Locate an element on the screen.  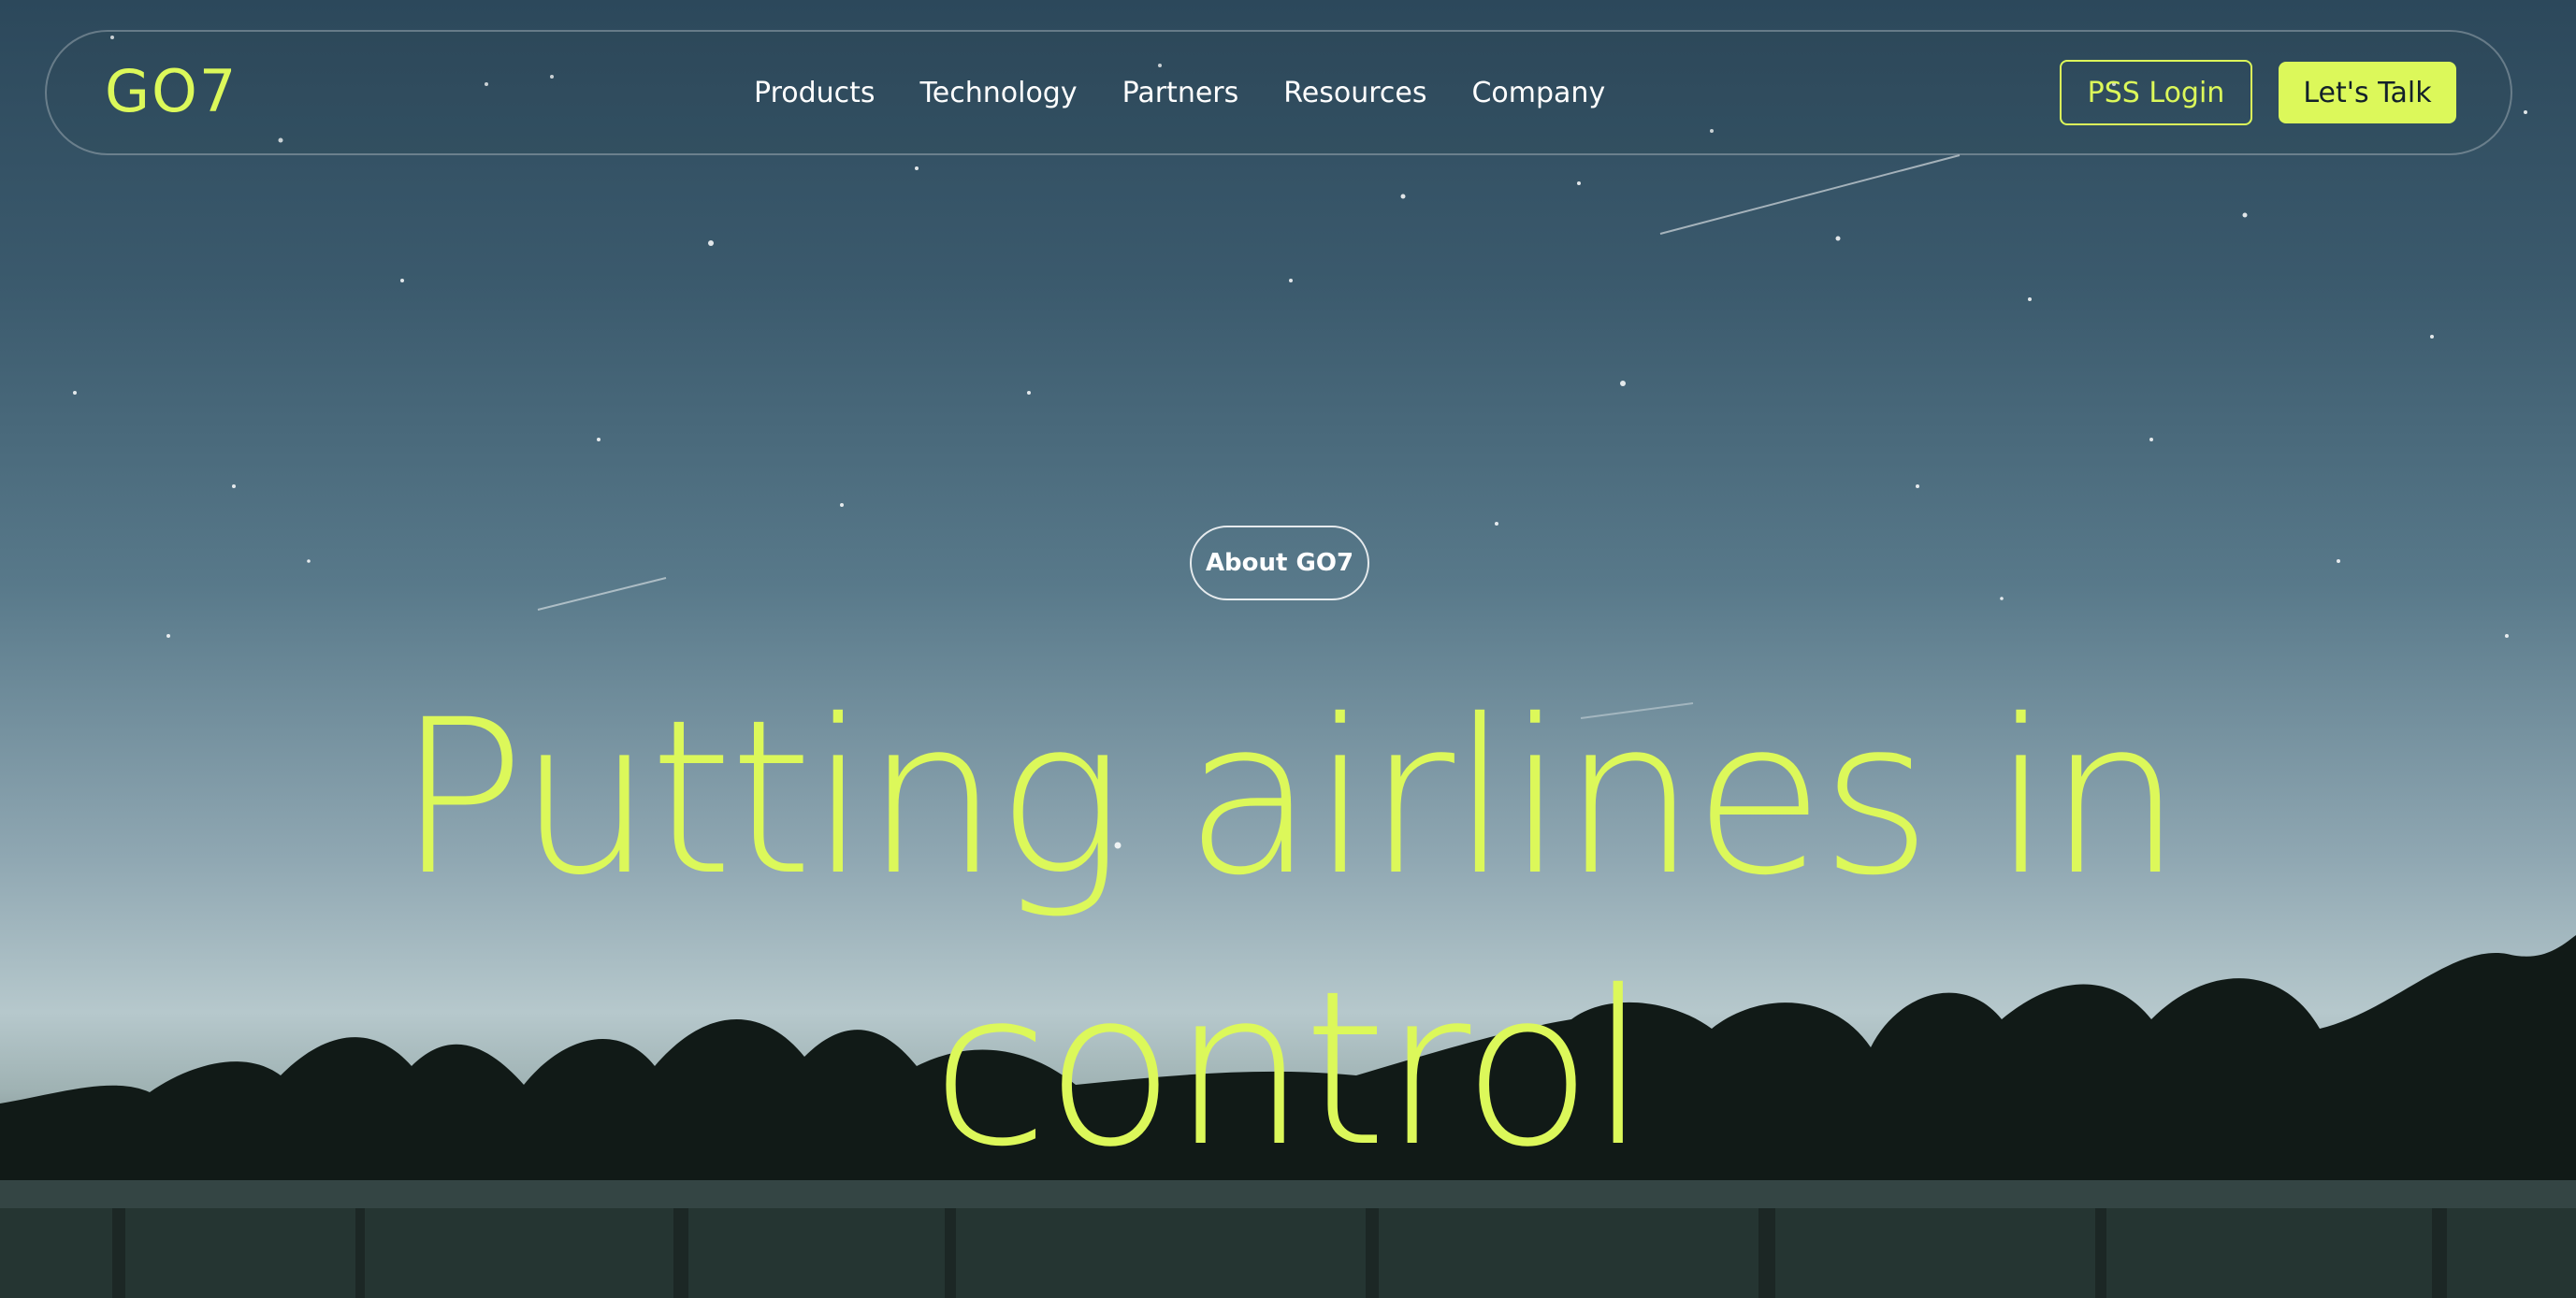
nav-item-resources: Resources is located at coordinates (1354, 93).